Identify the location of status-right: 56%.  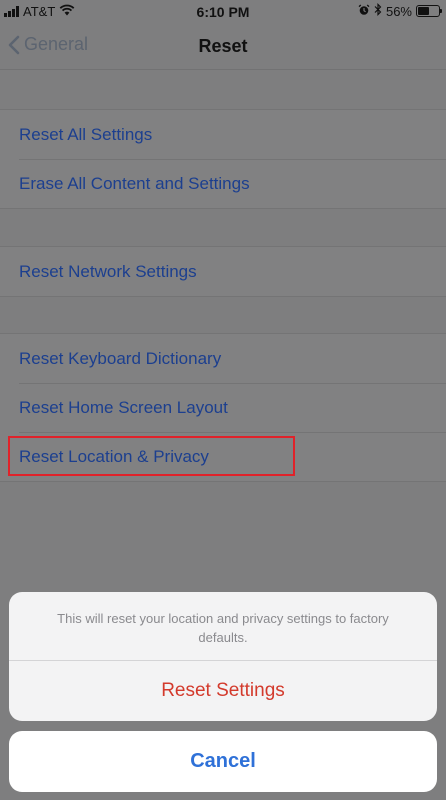
(398, 11).